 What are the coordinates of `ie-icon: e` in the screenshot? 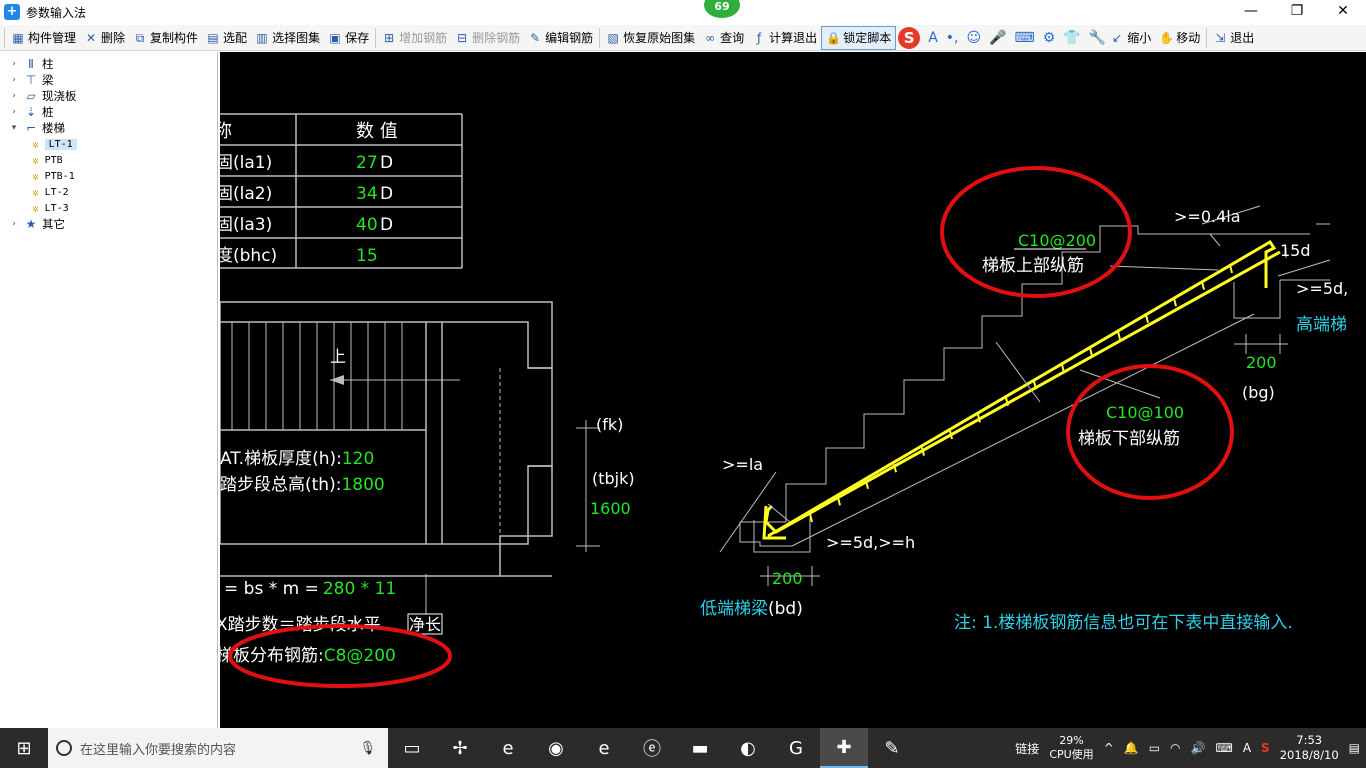 It's located at (508, 748).